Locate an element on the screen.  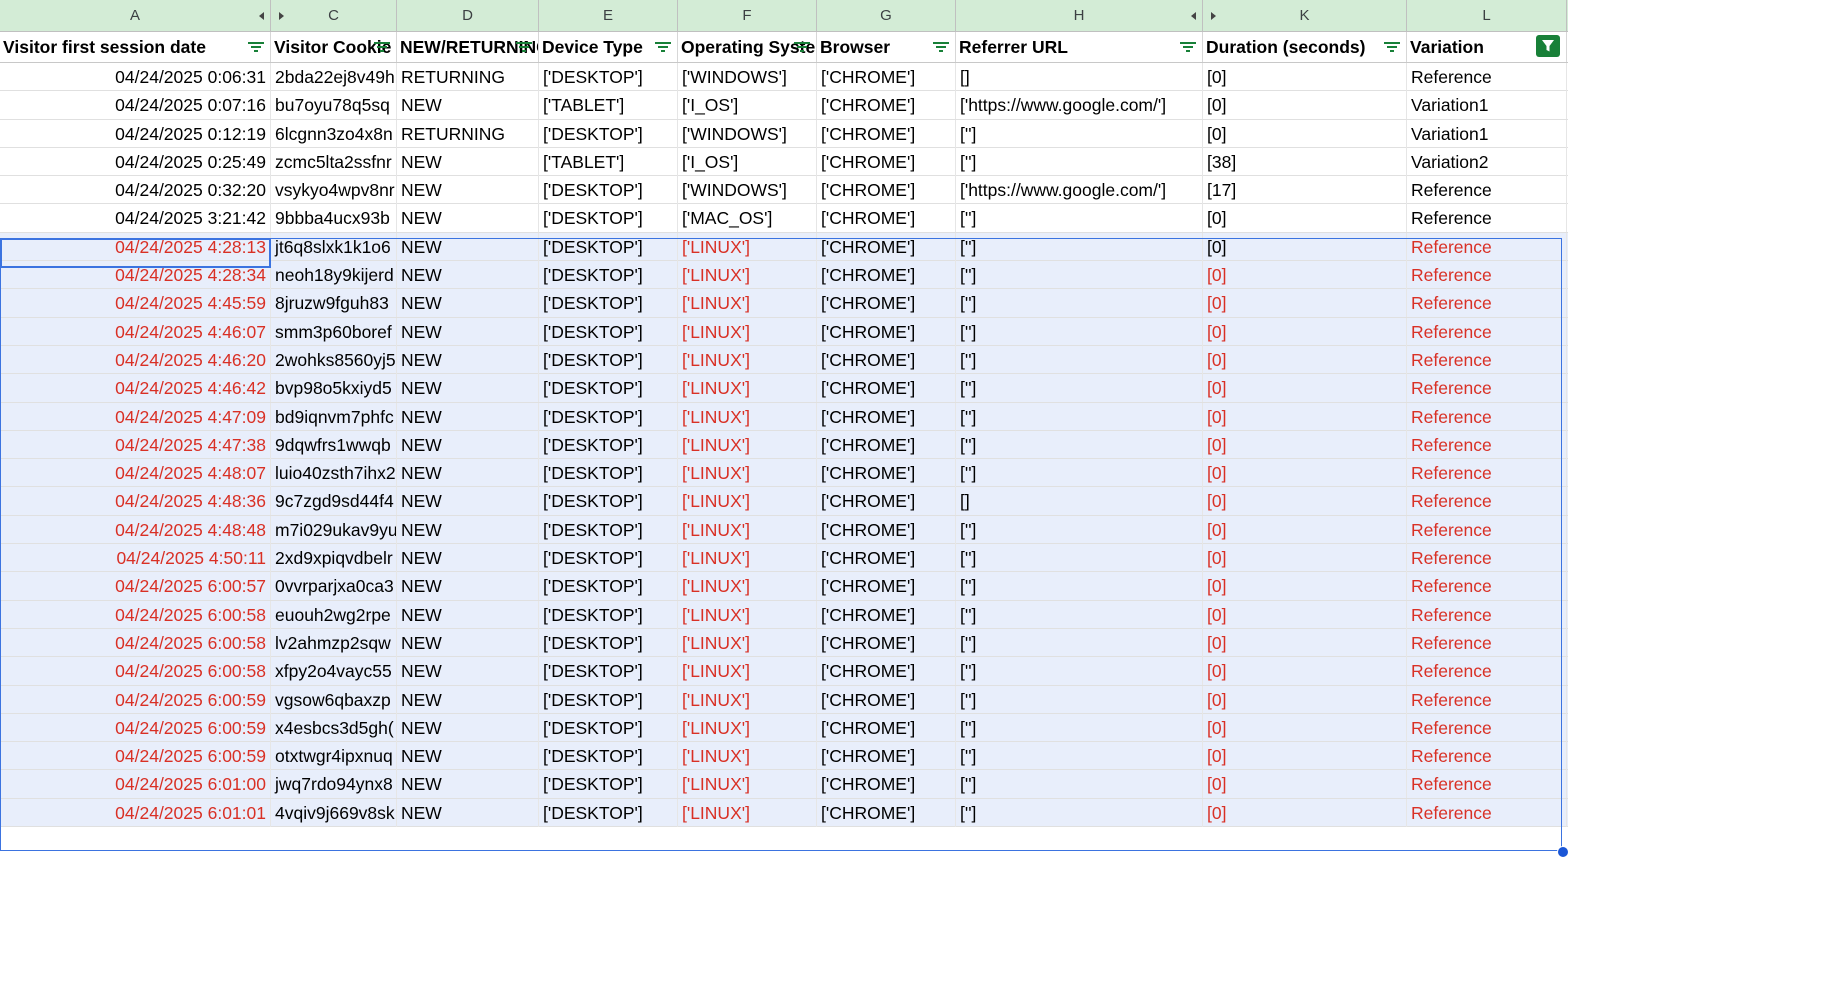
cell-session-date: 04/24/2025 4:48:36 is located at coordinates (135, 501).